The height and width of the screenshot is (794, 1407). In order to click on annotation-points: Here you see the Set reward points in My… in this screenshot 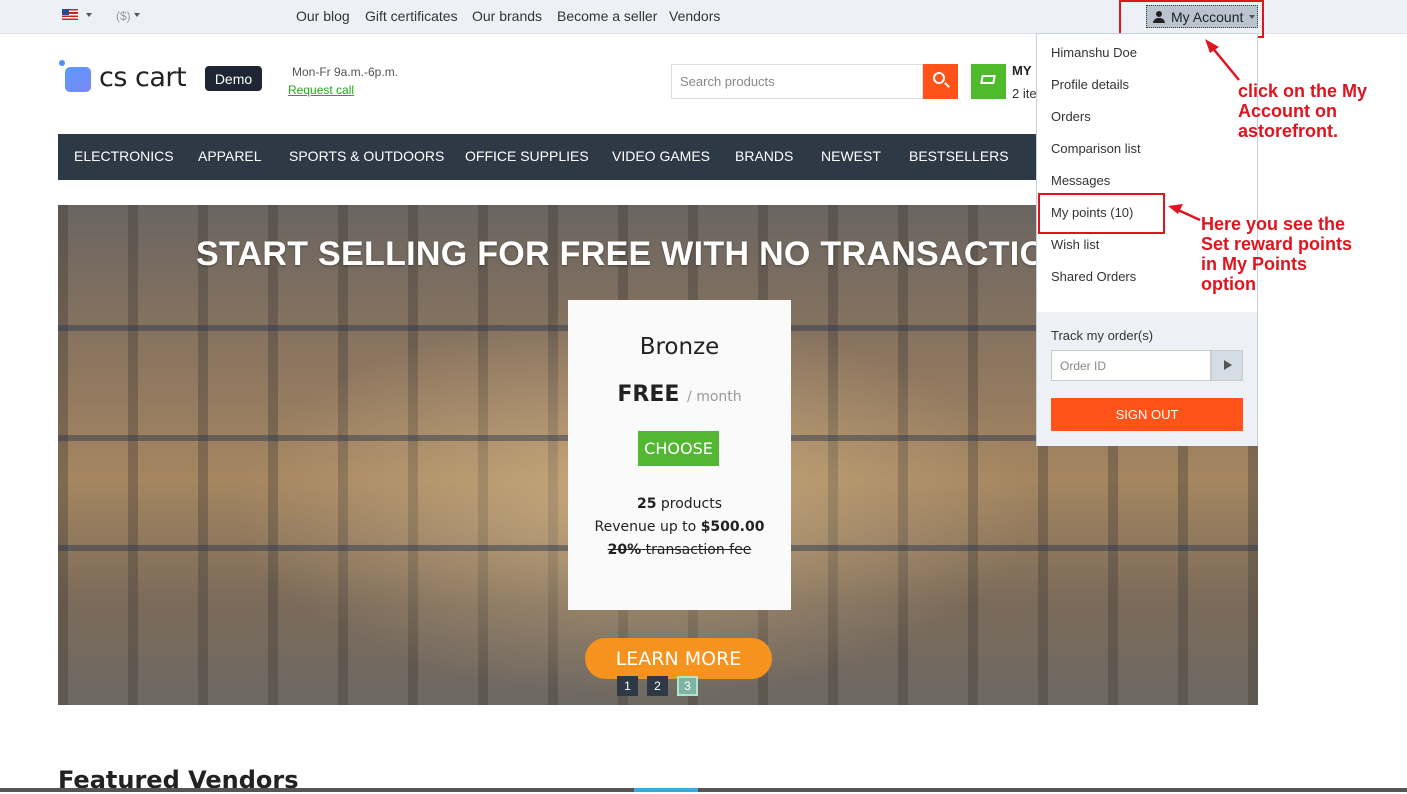, I will do `click(1276, 254)`.